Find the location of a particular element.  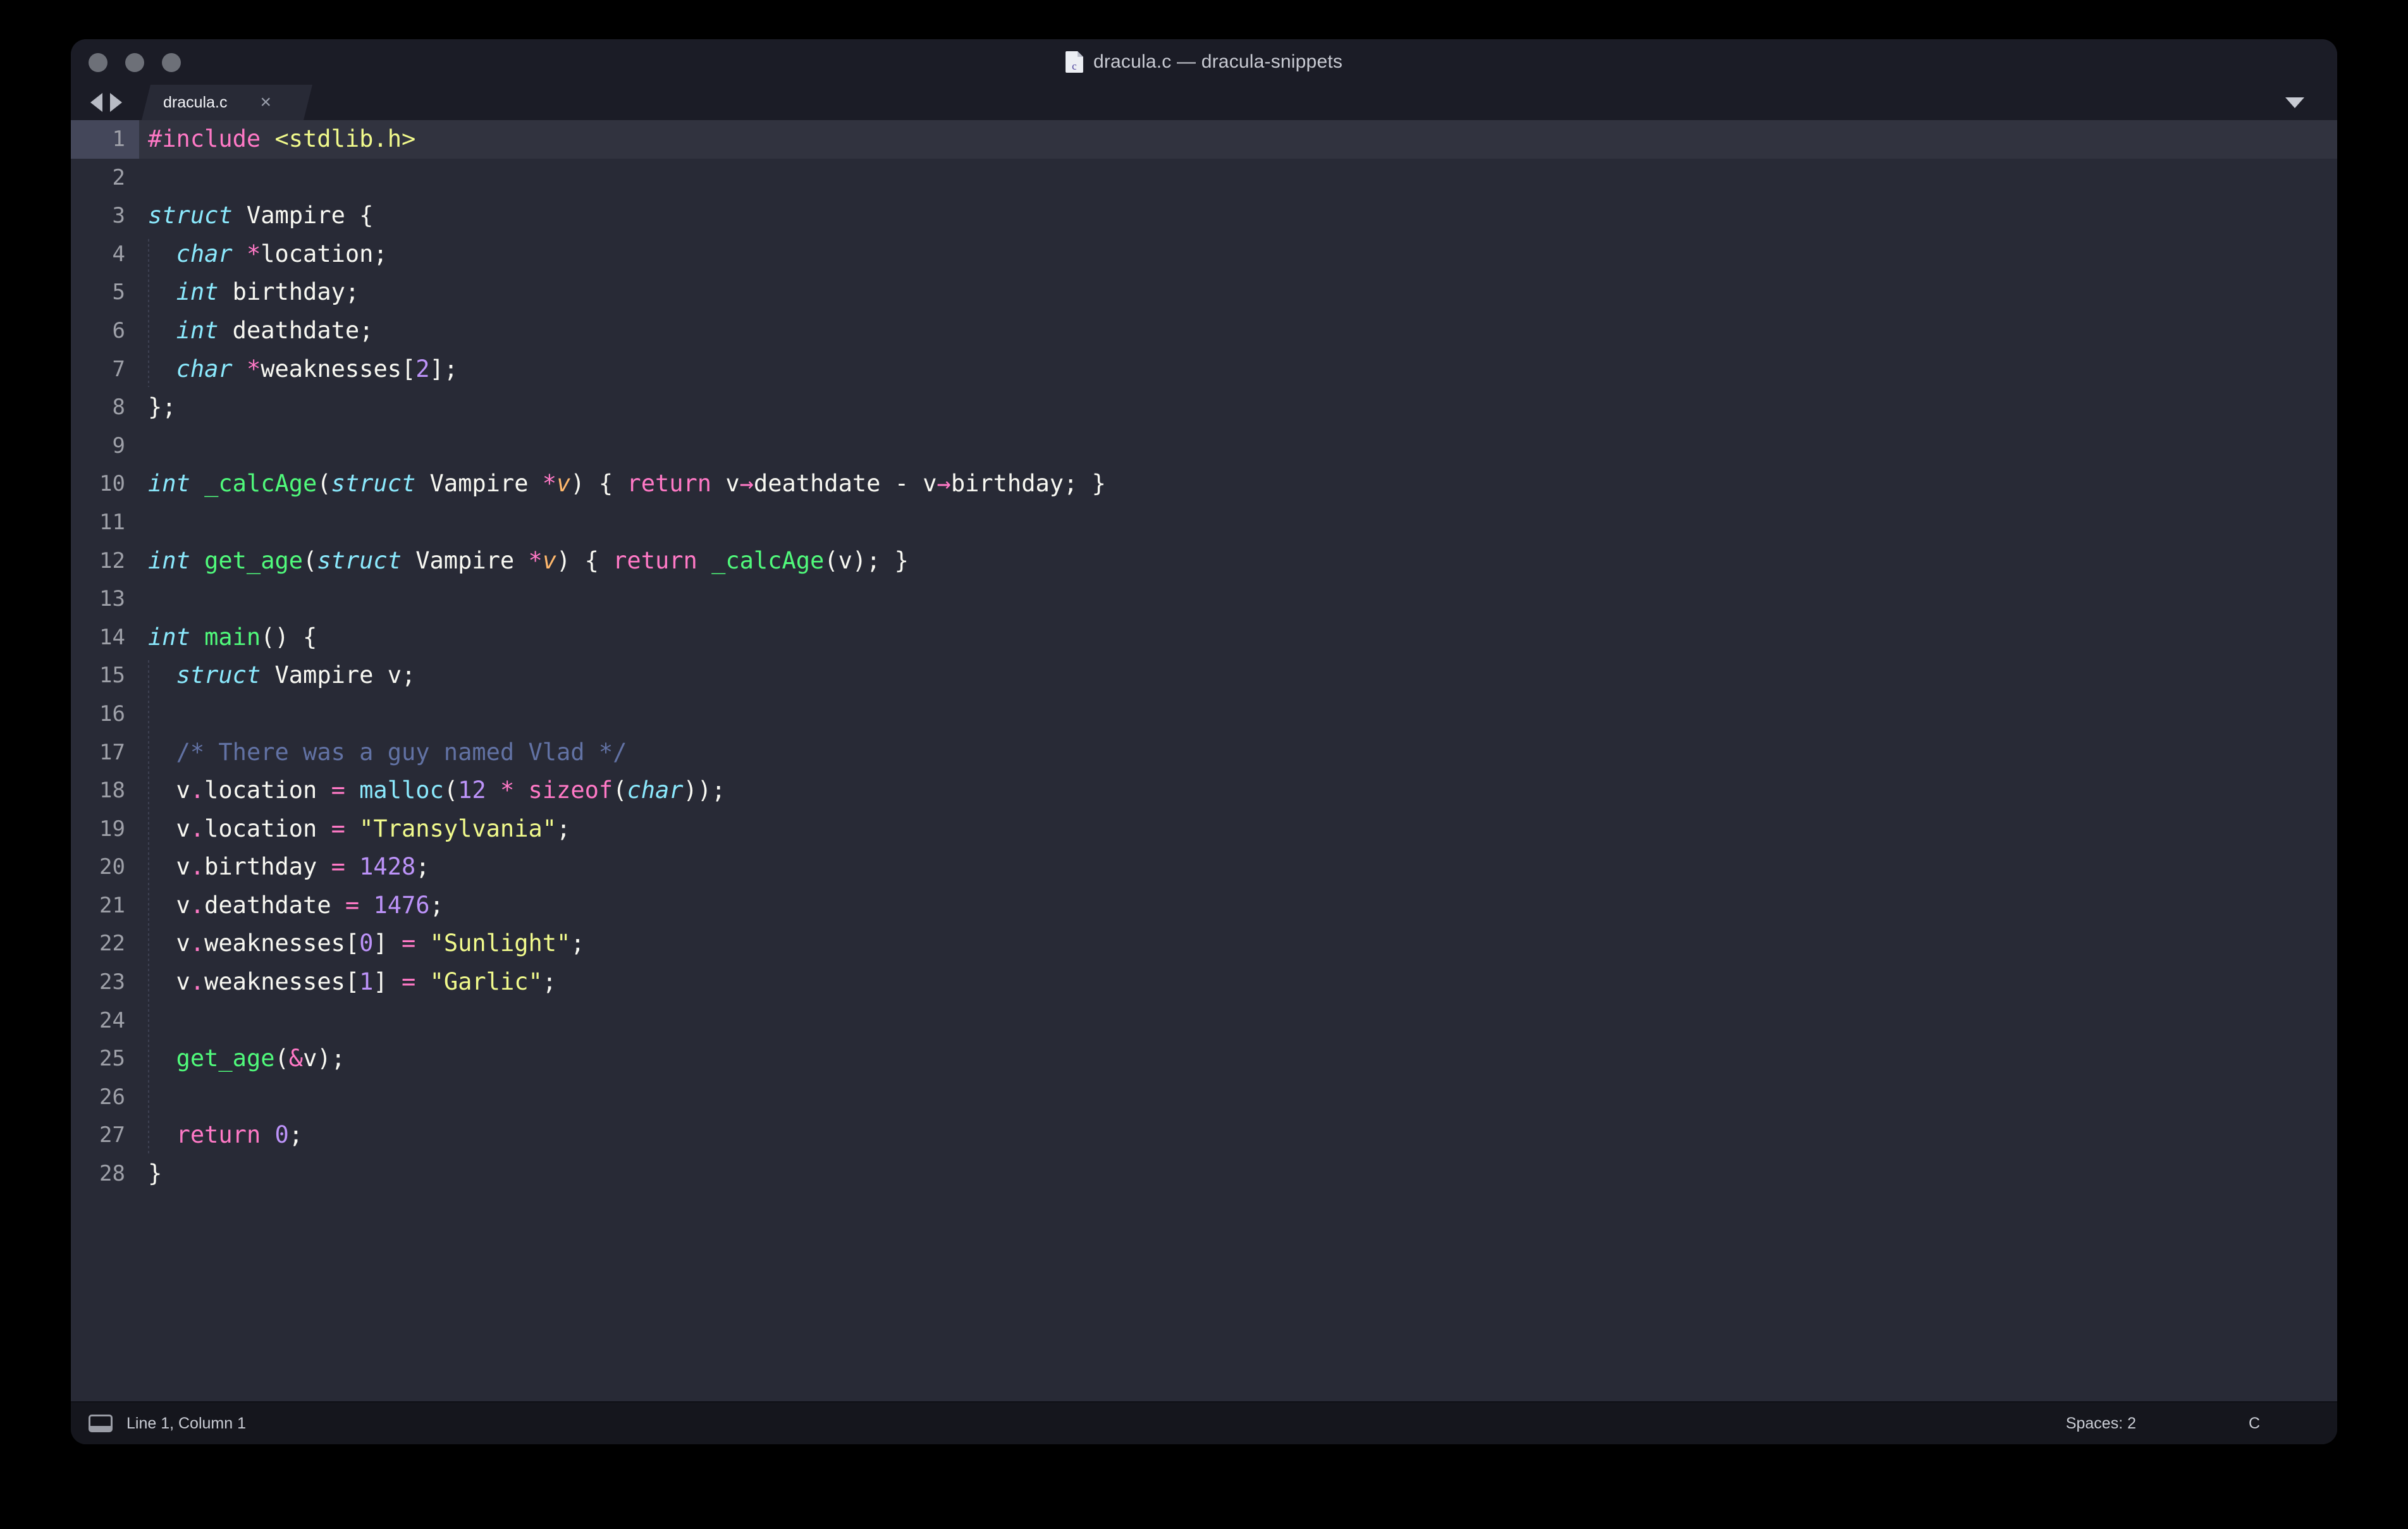

code-line: 6 int deathdate; is located at coordinates (1204, 331).